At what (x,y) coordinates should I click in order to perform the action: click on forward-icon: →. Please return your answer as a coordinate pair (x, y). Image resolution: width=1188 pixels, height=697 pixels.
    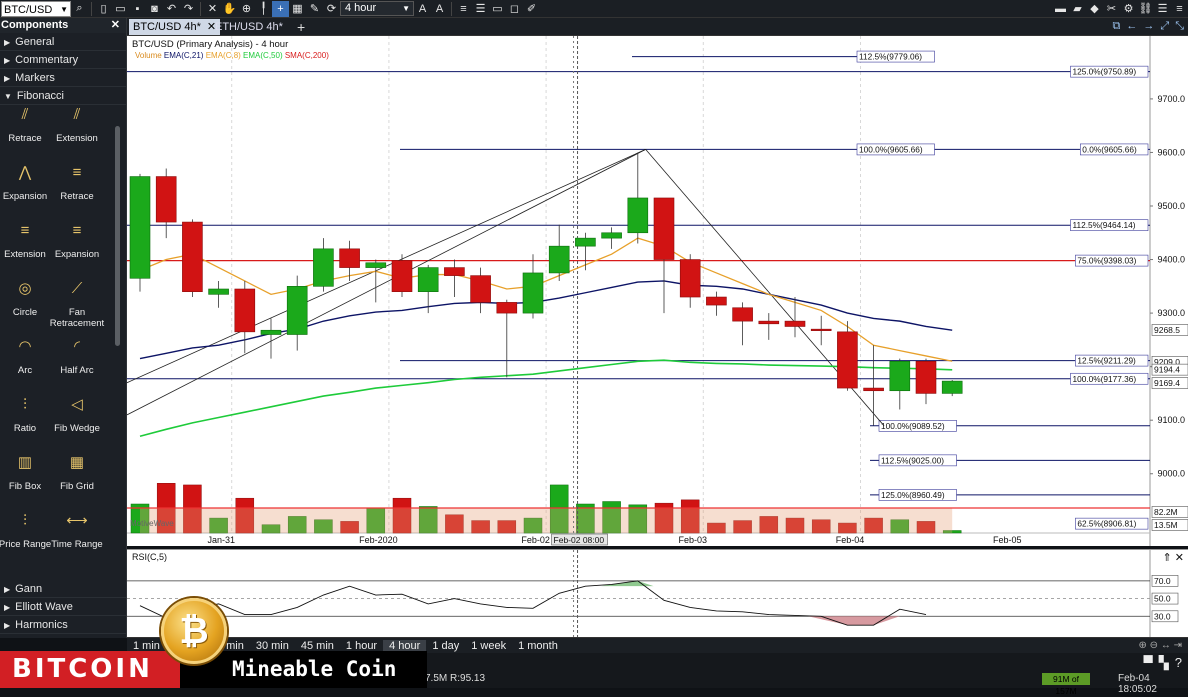
    Looking at the image, I should click on (1148, 26).